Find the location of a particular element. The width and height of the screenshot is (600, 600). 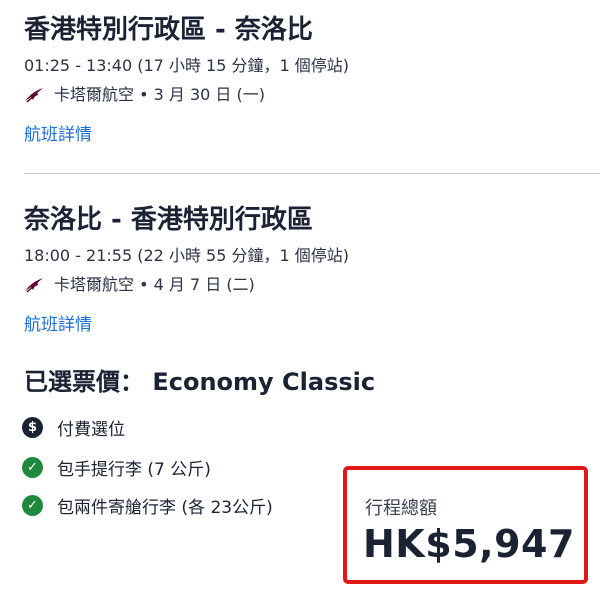

trip-total-label: 行程總額 is located at coordinates (401, 508).